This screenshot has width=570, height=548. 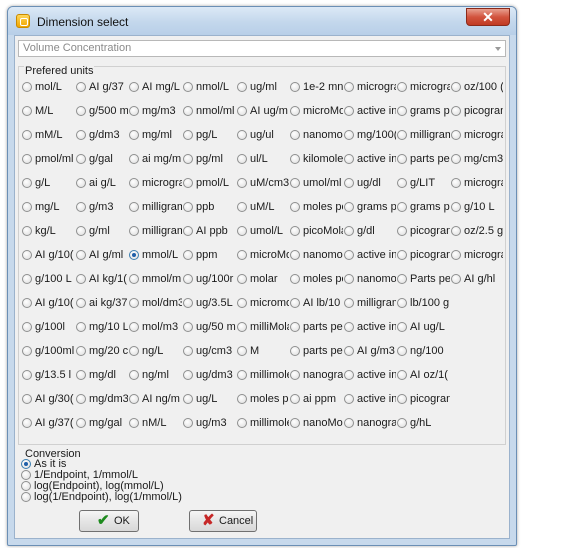 I want to click on unit-option: g/LIT, so click(x=423, y=183).